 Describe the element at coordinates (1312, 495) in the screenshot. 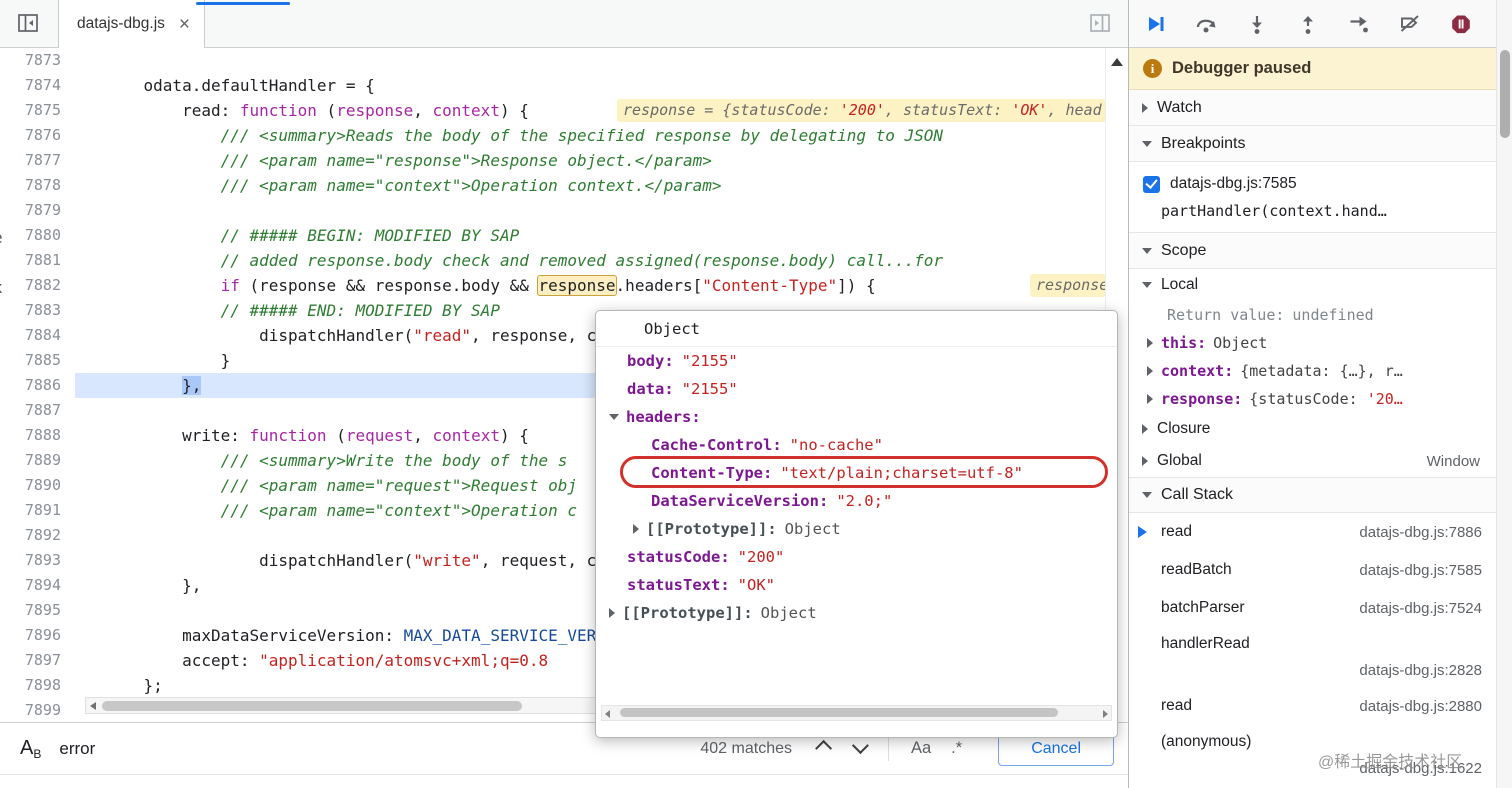

I see `section-callstack: Call Stack` at that location.